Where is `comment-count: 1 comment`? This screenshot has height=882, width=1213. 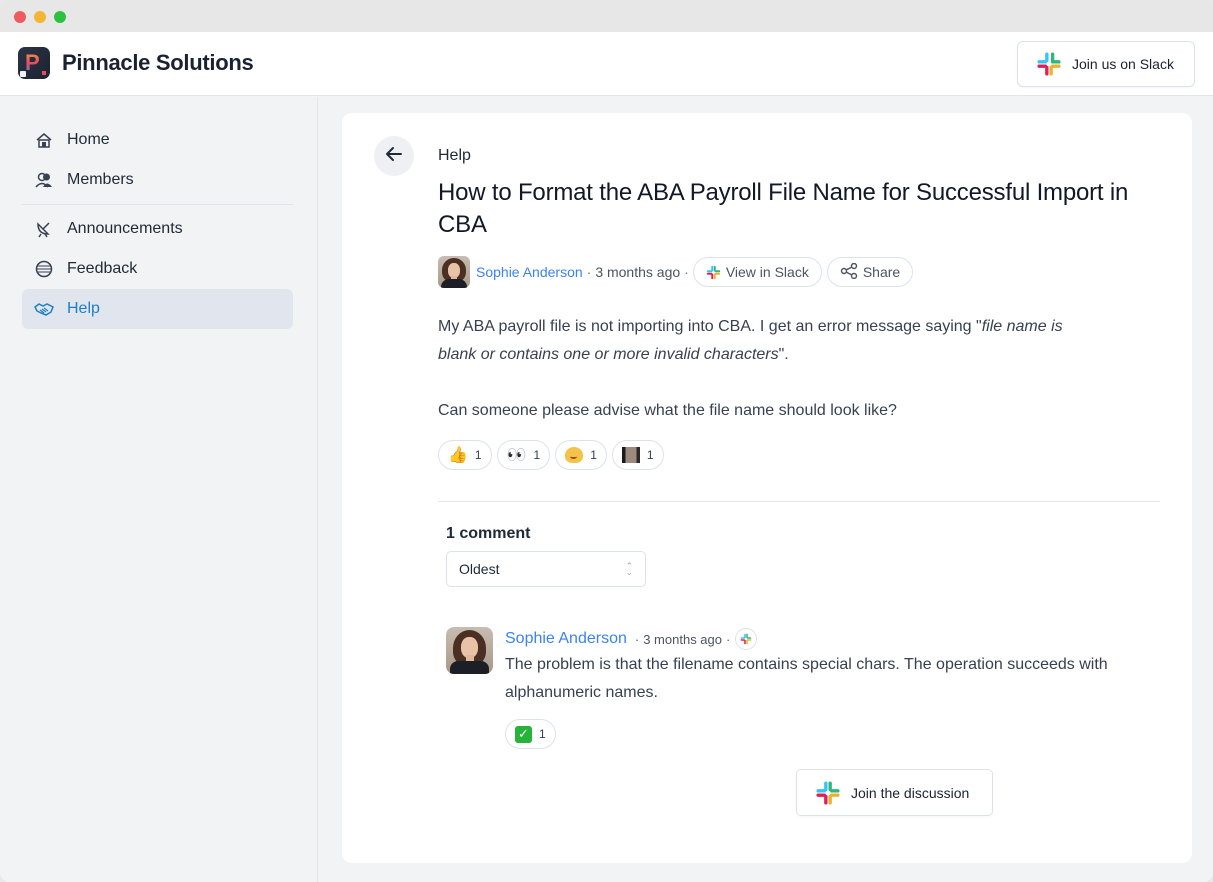
comment-count: 1 comment is located at coordinates (488, 533).